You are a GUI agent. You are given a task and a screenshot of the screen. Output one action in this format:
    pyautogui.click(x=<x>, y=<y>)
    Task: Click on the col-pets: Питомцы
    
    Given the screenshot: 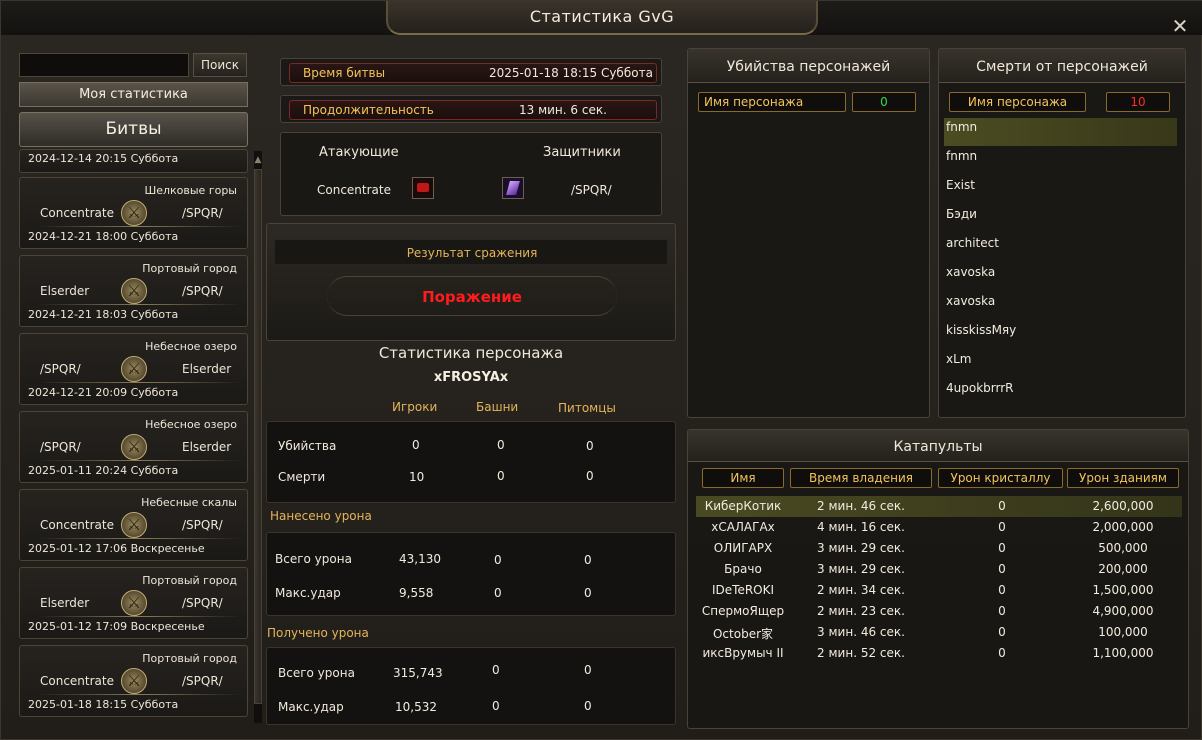 What is the action you would take?
    pyautogui.click(x=587, y=408)
    